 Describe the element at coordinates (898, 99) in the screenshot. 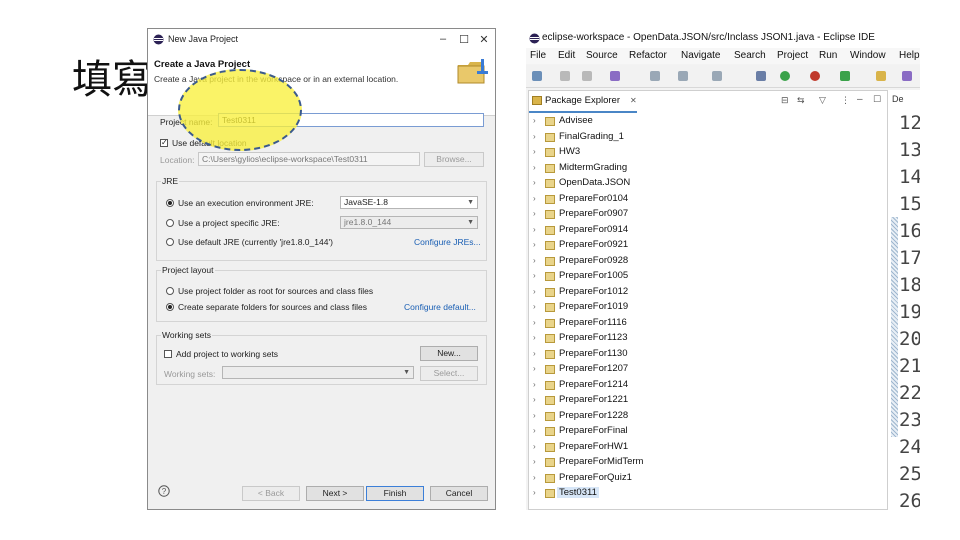

I see `editor-tab: De` at that location.